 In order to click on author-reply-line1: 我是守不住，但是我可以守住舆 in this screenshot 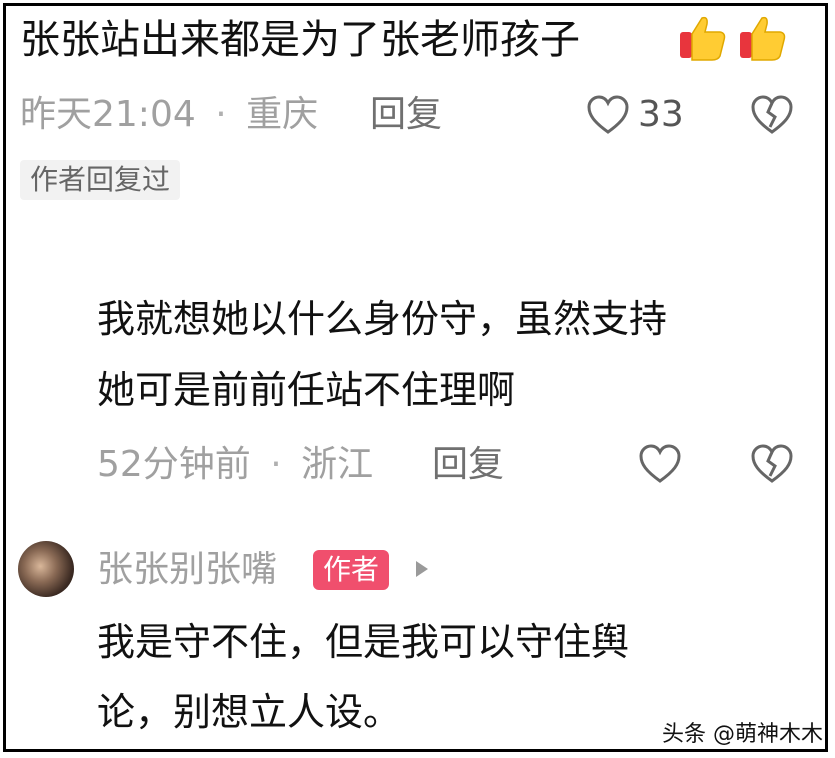, I will do `click(363, 642)`.